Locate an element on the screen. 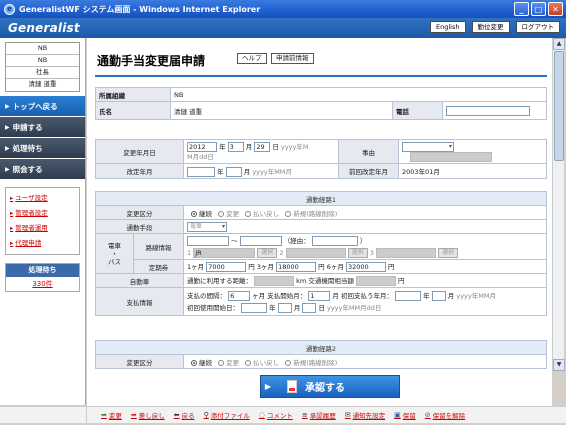 The width and height of the screenshot is (566, 425). toolbar-item-8: ⊘ 保留を解除 is located at coordinates (445, 415).